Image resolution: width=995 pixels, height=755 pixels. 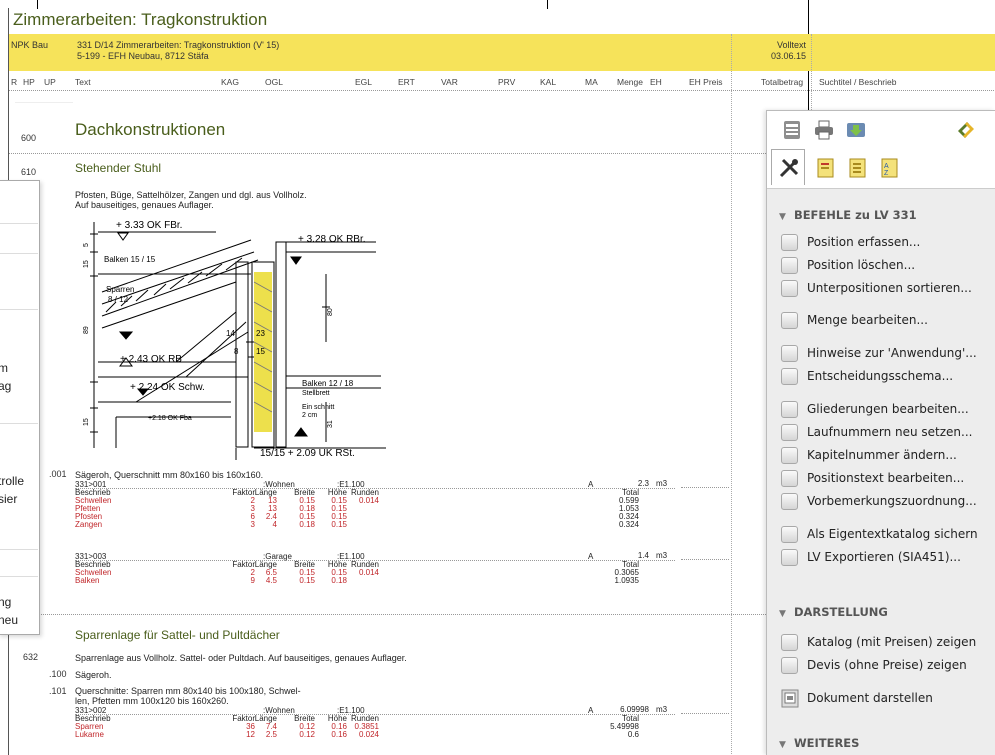 I want to click on empty-cell, so click(x=44, y=97).